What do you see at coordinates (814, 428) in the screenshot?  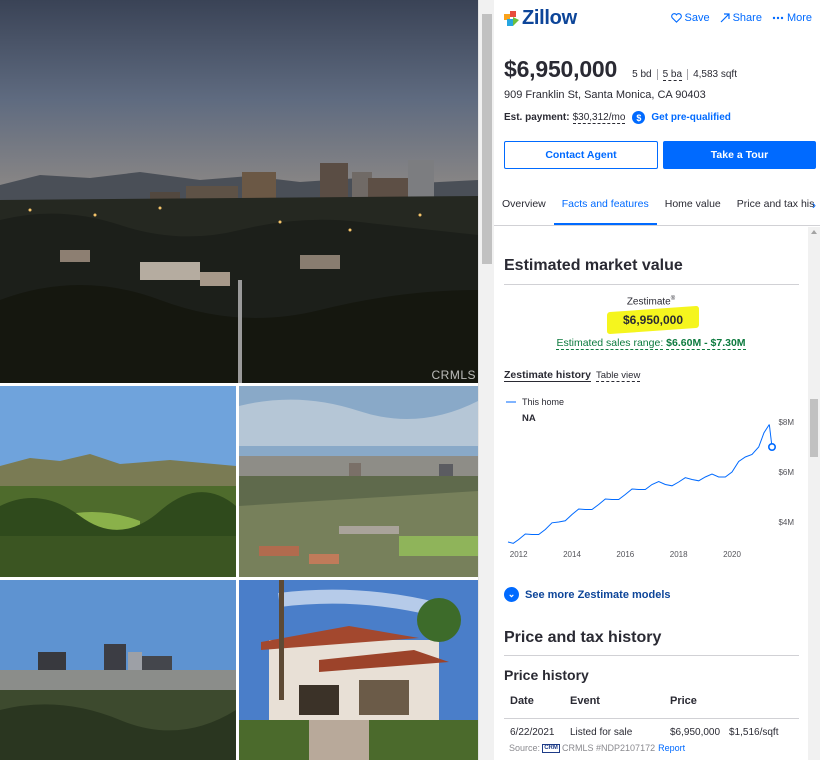 I see `content-scrollbar-thumb` at bounding box center [814, 428].